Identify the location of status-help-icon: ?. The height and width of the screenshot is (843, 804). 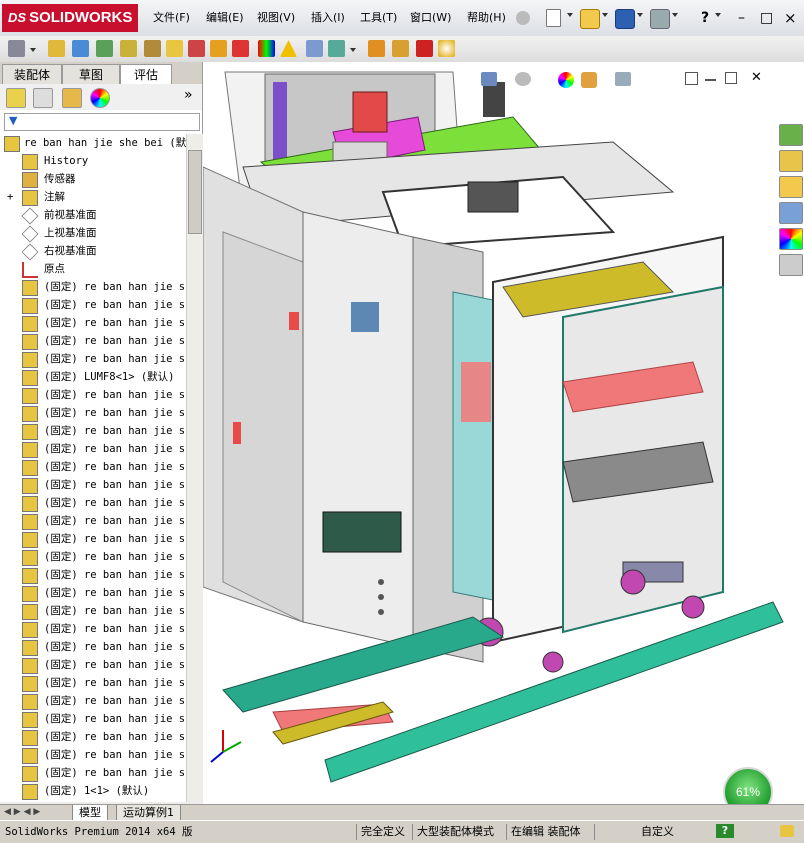
(725, 831).